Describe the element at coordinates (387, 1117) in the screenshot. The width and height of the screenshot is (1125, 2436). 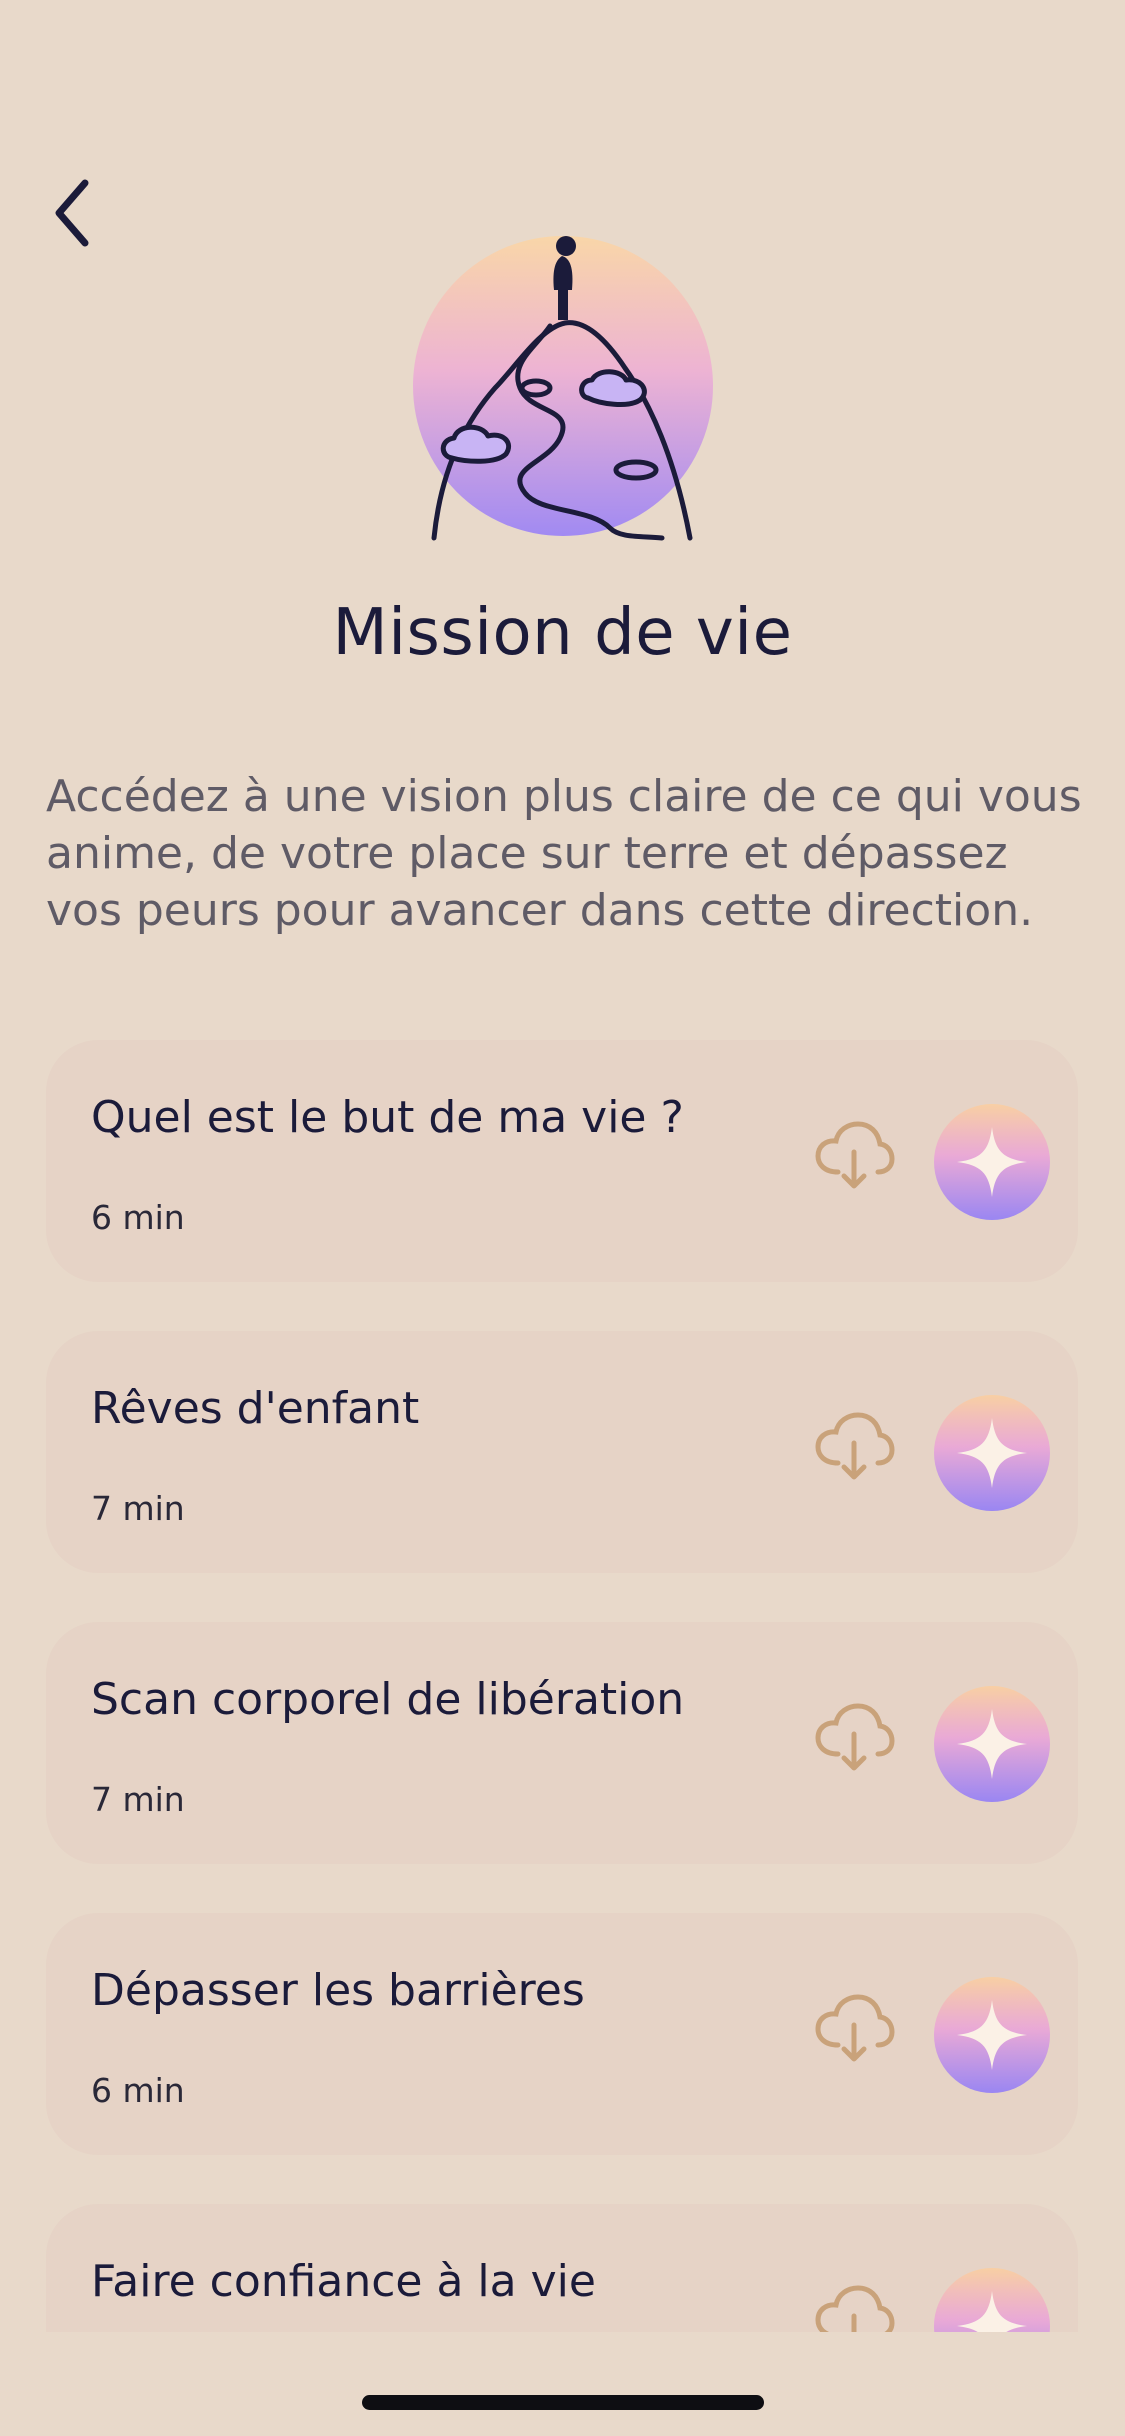
I see `session-title: Quel est le but de ma vie ?` at that location.